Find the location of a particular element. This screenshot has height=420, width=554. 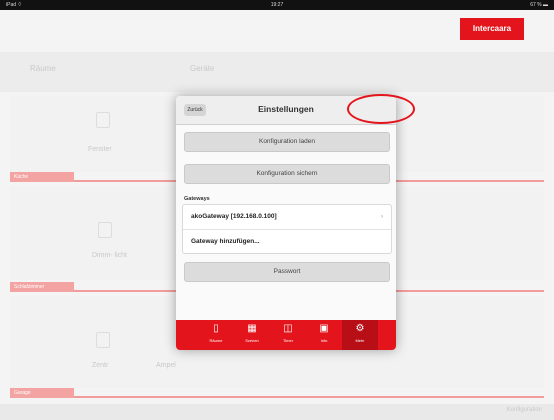

load-config-button: Konfiguration laden is located at coordinates (287, 142).